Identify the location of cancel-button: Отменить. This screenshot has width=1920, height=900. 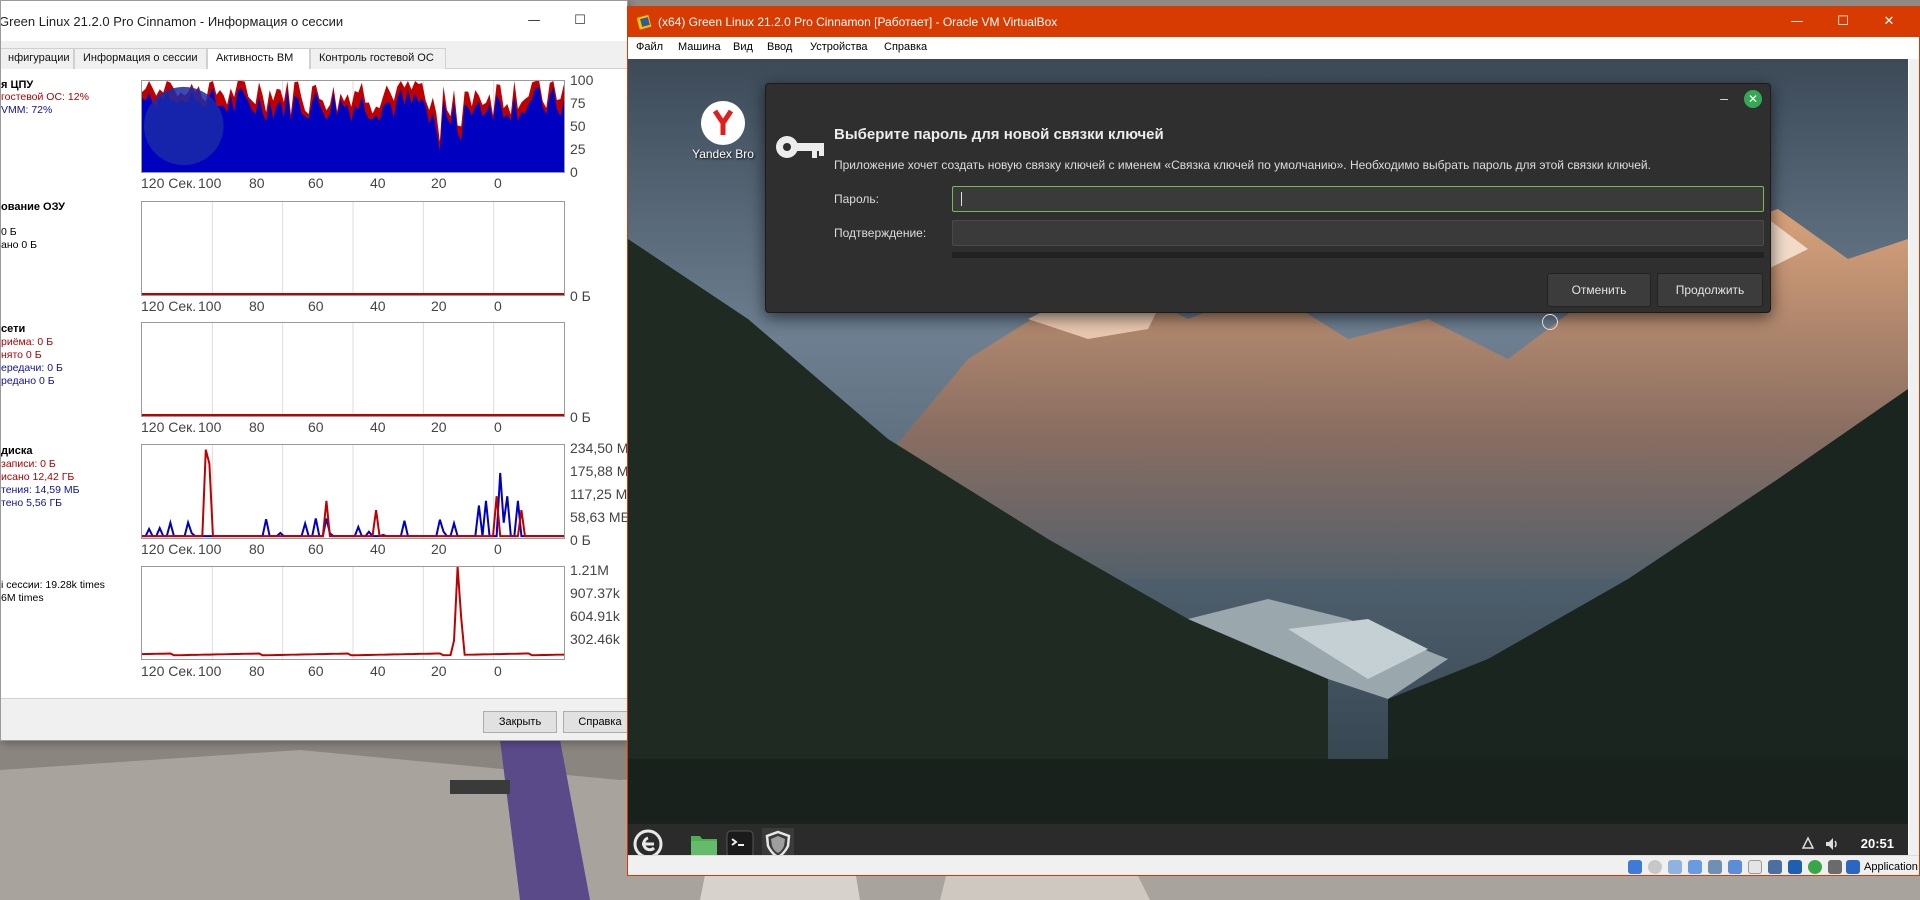
(1599, 290).